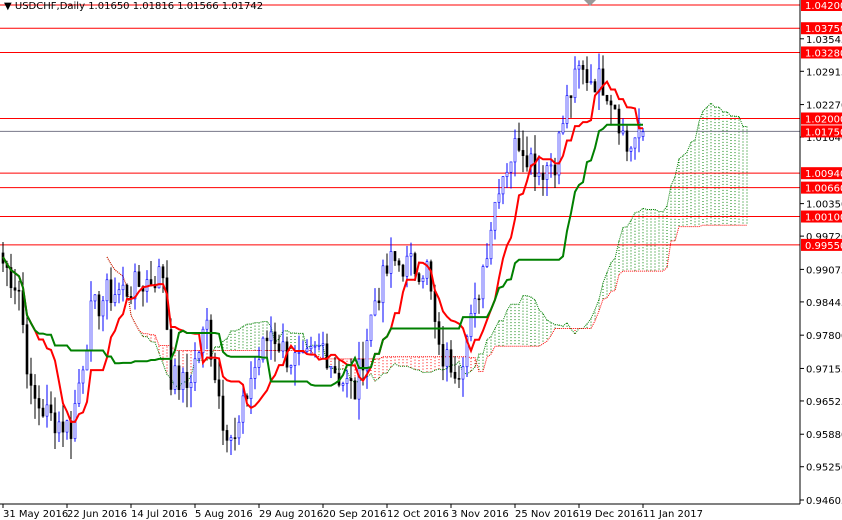 Image resolution: width=842 pixels, height=520 pixels. I want to click on level-price-label: 1.00940, so click(823, 174).